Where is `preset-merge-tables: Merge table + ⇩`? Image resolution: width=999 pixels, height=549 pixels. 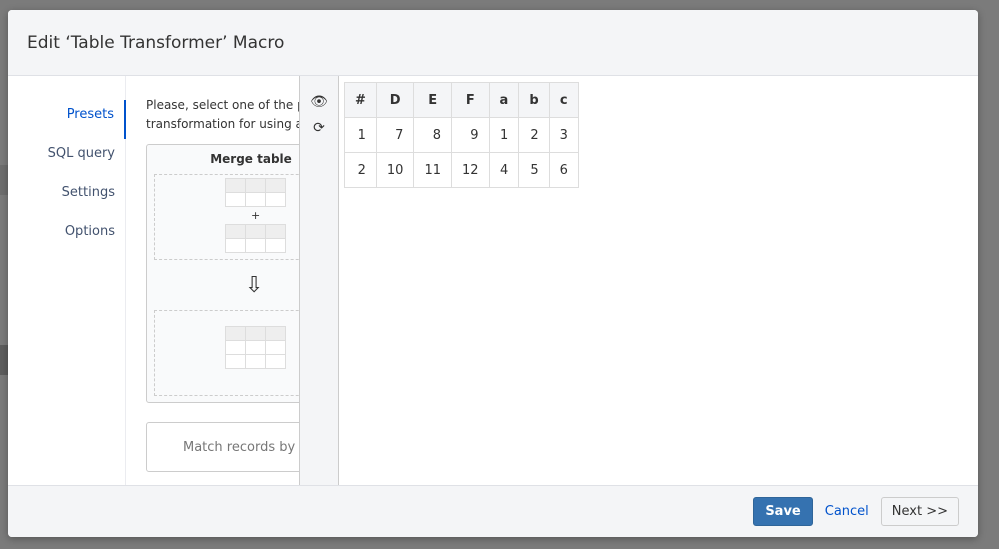
preset-merge-tables: Merge table + ⇩ is located at coordinates (222, 273).